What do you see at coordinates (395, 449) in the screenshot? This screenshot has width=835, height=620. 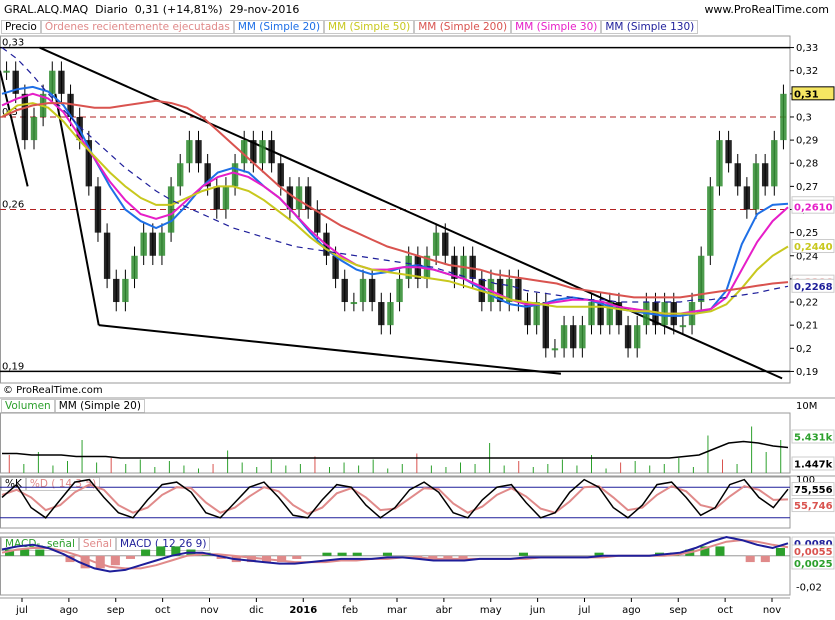 I see `volume-ma-line` at bounding box center [395, 449].